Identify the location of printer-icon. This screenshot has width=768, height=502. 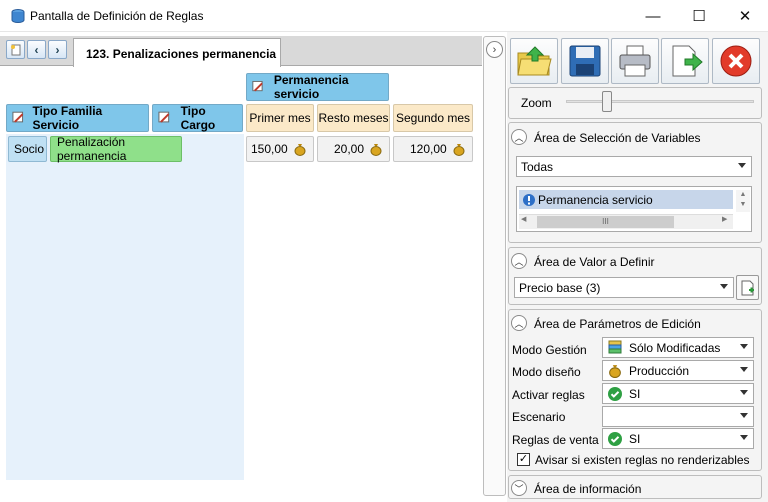
(635, 61).